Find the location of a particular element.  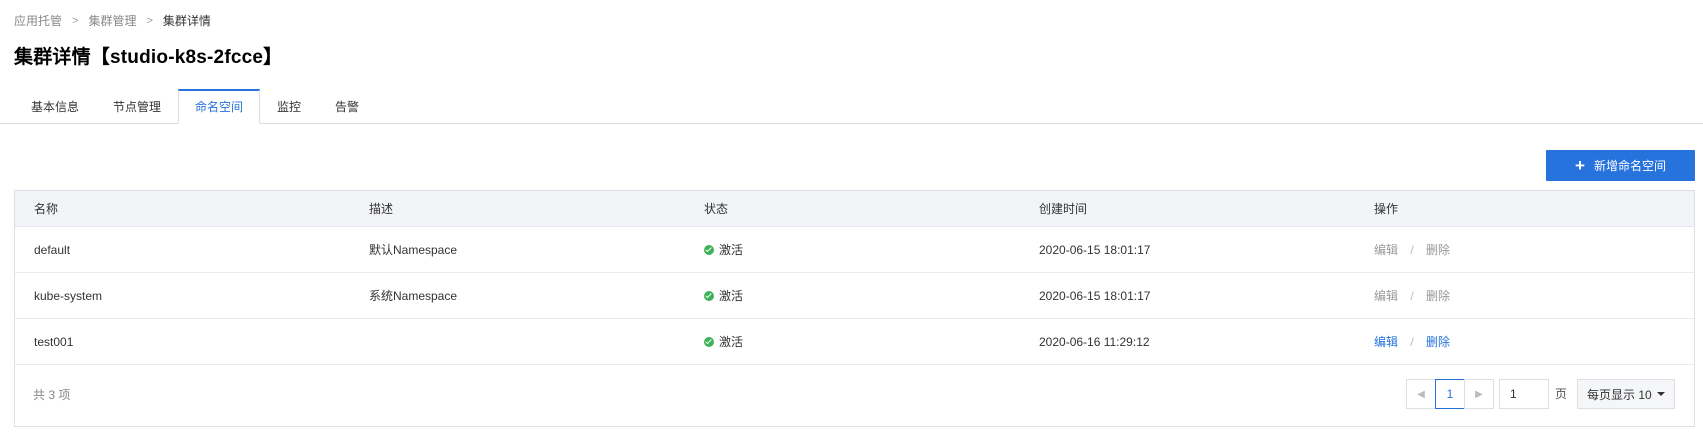

column-header-status: 状态 is located at coordinates (716, 209).